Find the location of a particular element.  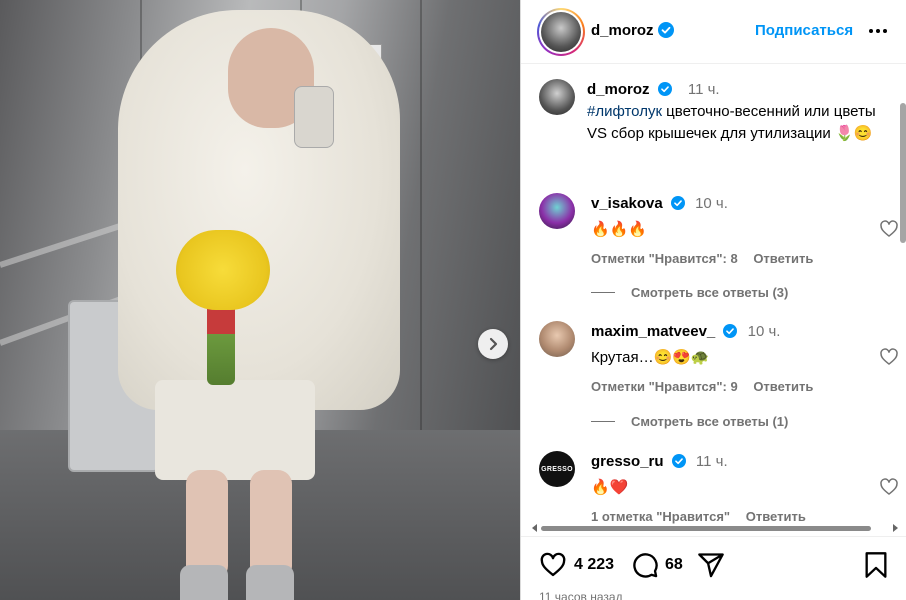

view-replies-button: Смотреть все ответы (1) is located at coordinates (689, 421).